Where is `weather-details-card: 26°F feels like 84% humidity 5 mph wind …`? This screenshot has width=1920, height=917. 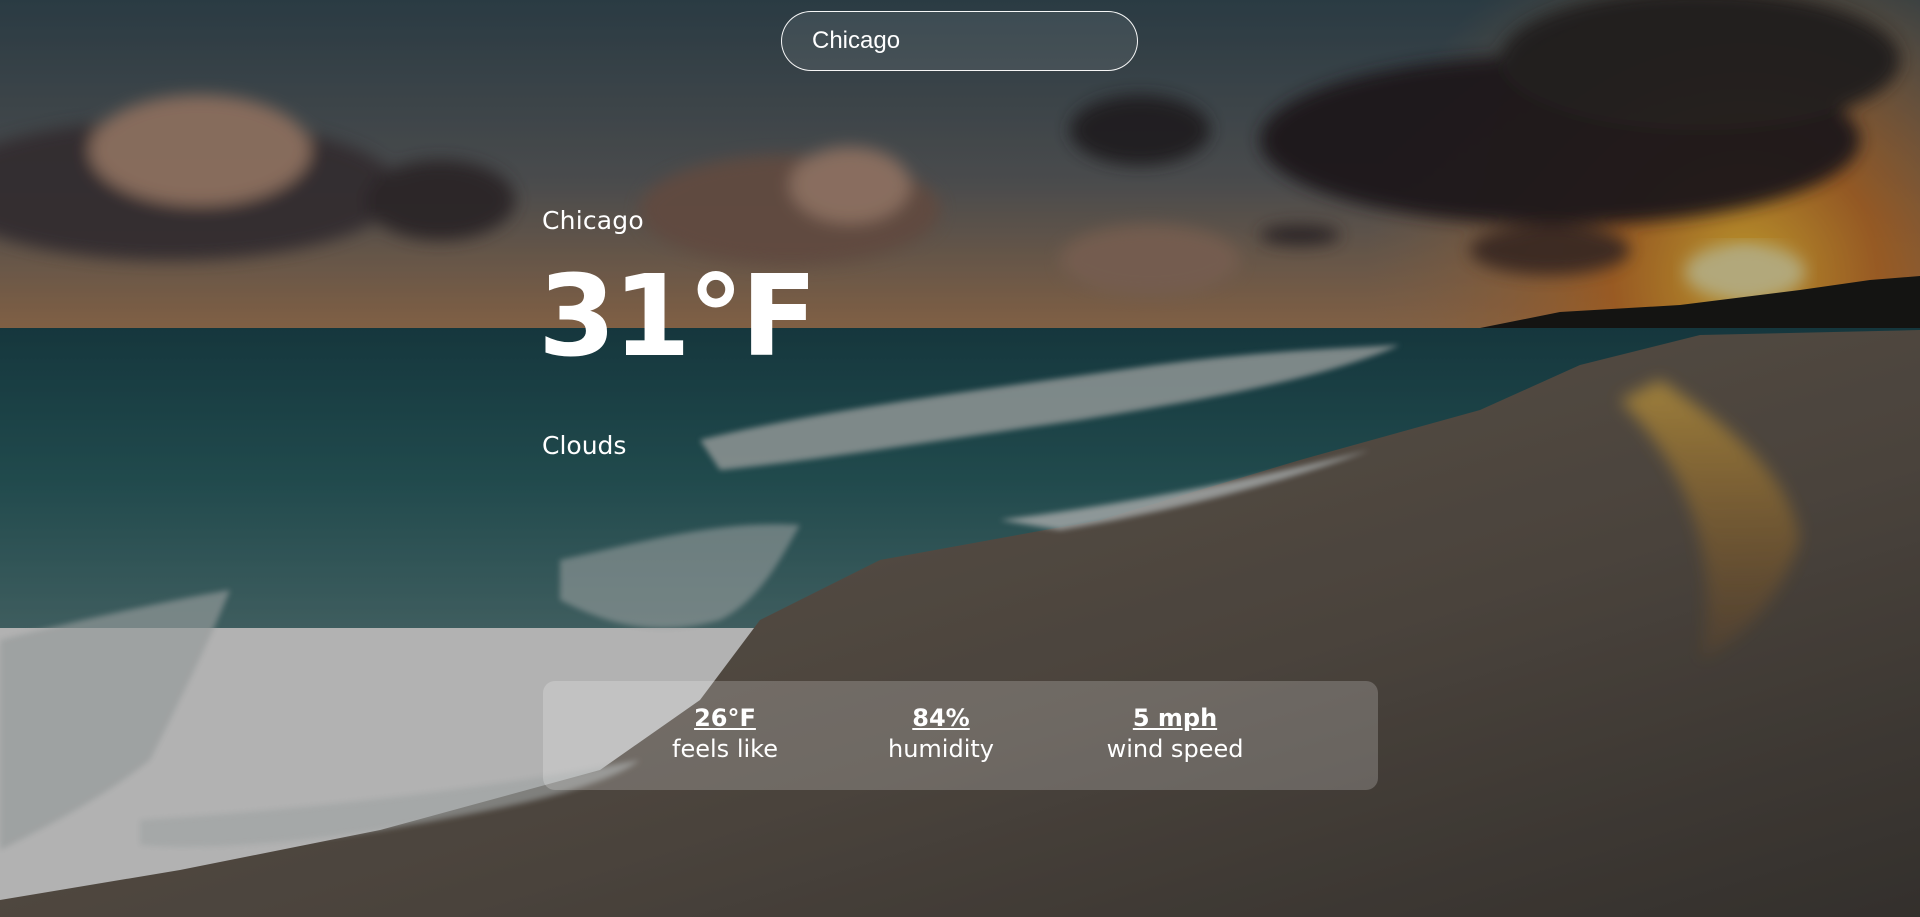 weather-details-card: 26°F feels like 84% humidity 5 mph wind … is located at coordinates (960, 735).